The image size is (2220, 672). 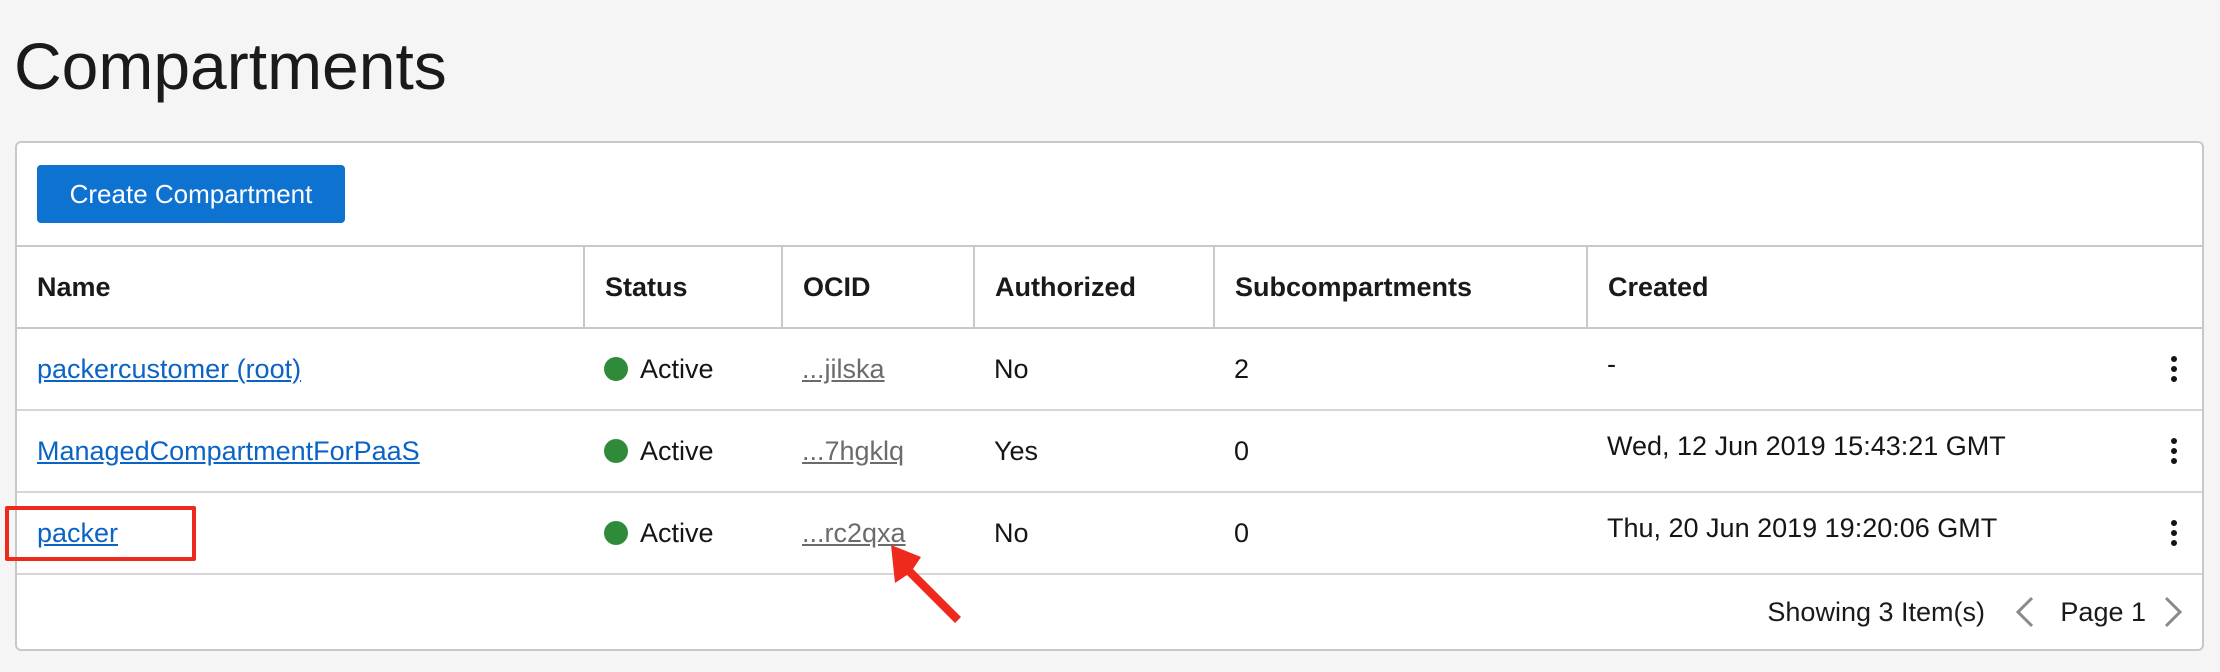 What do you see at coordinates (77, 533) in the screenshot?
I see `compartment-name-link: packer` at bounding box center [77, 533].